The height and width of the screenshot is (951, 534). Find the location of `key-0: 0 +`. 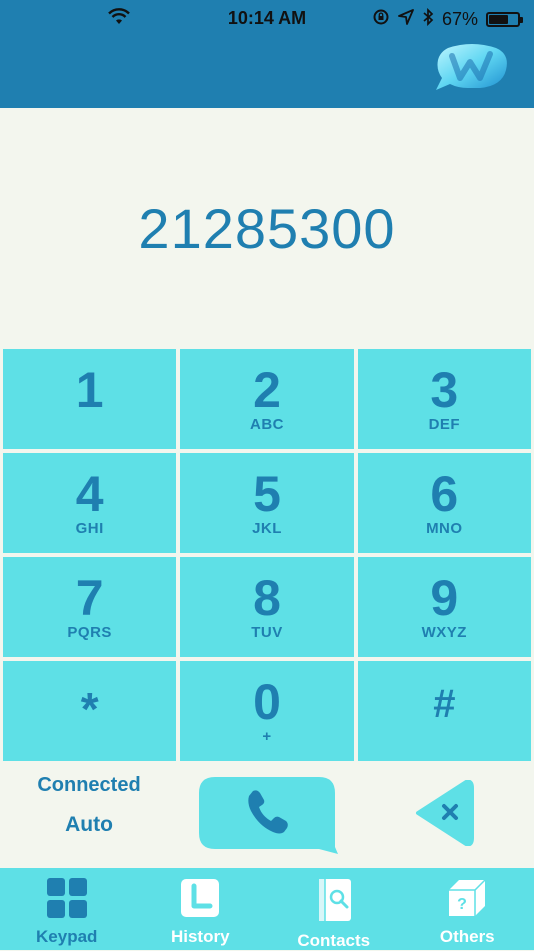

key-0: 0 + is located at coordinates (266, 711).